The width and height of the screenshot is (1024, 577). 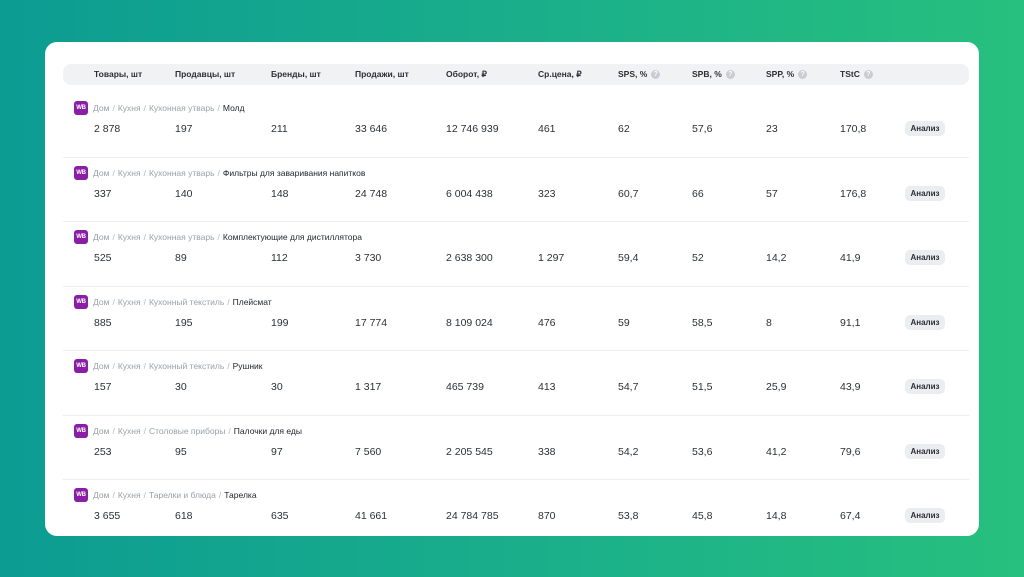 I want to click on category-name: Плейсмат, so click(x=252, y=302).